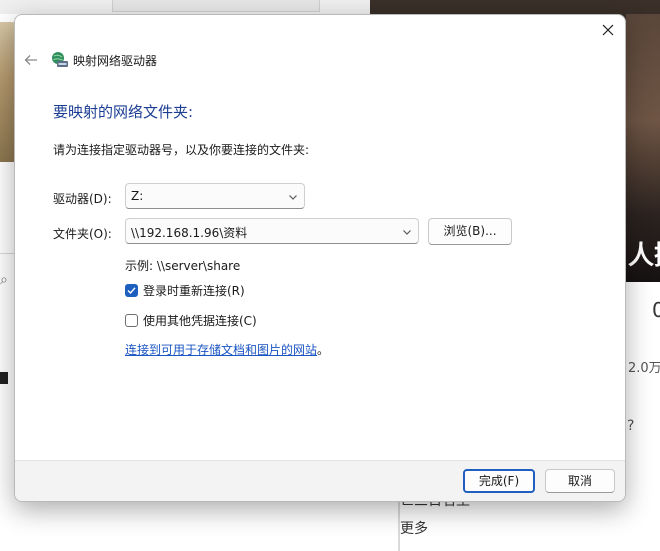 This screenshot has height=551, width=660. What do you see at coordinates (4, 280) in the screenshot?
I see `background-left-icon: ⌕` at bounding box center [4, 280].